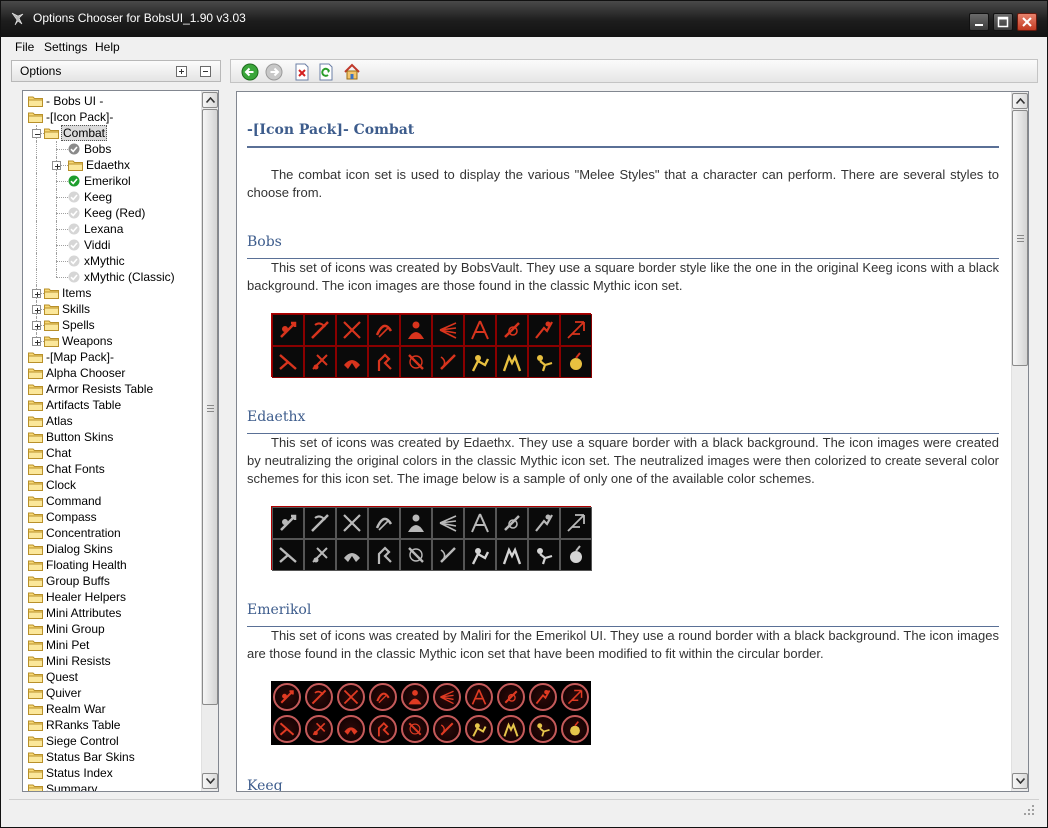 This screenshot has height=828, width=1048. I want to click on expand-all-button, so click(181, 71).